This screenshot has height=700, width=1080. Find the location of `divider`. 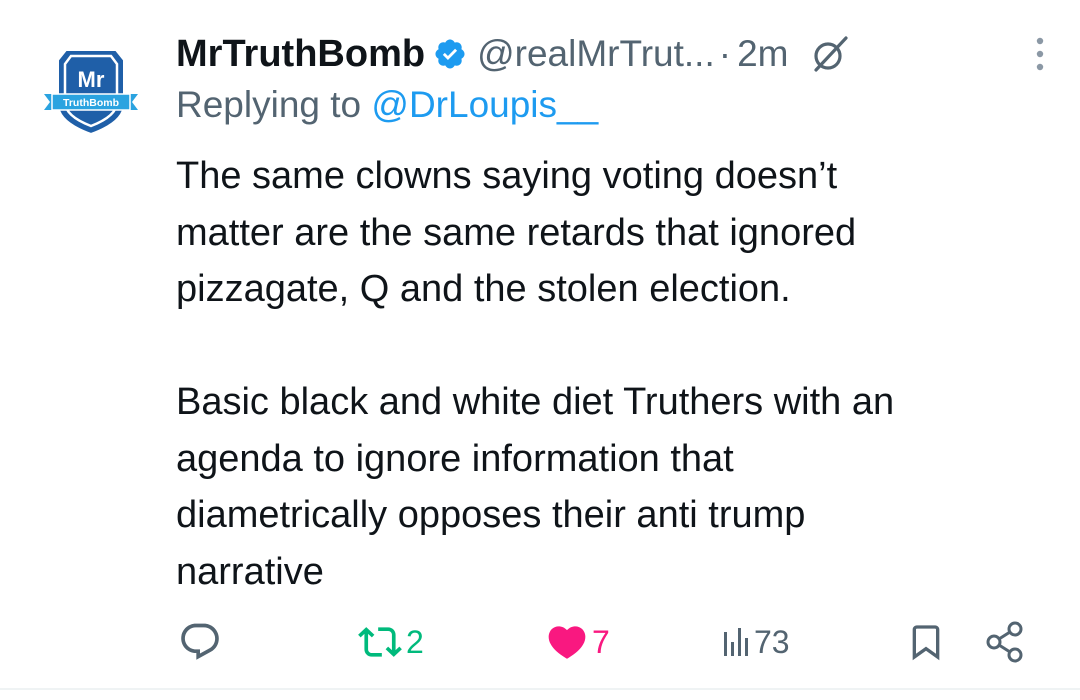

divider is located at coordinates (540, 689).